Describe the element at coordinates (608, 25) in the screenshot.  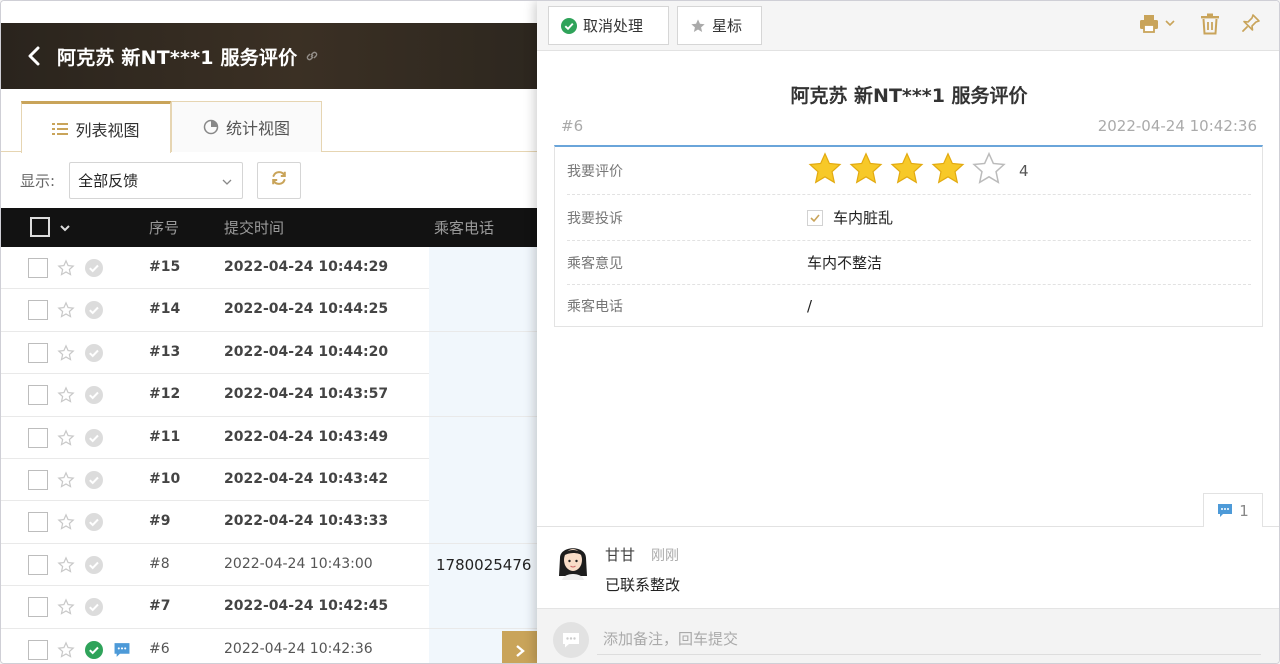
I see `cancel-processing-button: 取消处理` at that location.